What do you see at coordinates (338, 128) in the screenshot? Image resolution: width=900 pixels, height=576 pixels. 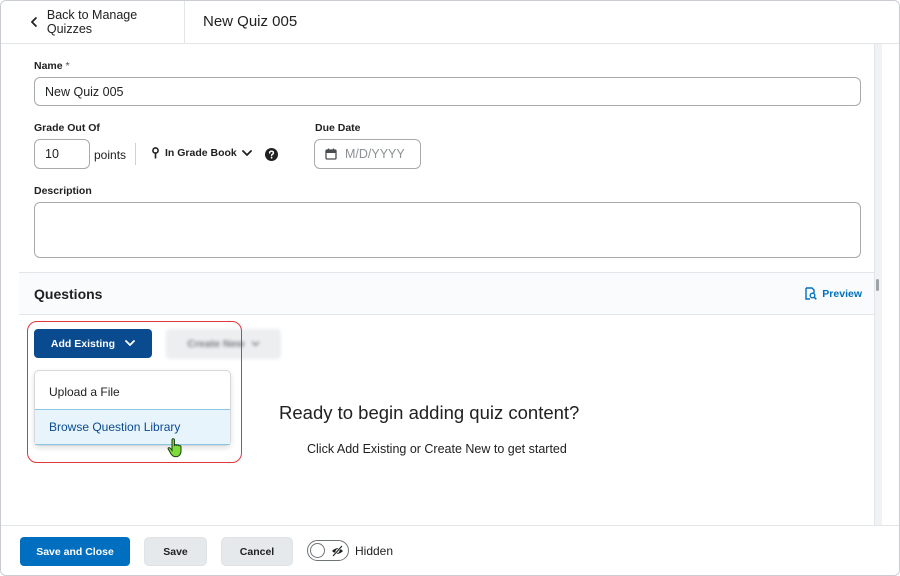 I see `due-date-label: Due Date` at bounding box center [338, 128].